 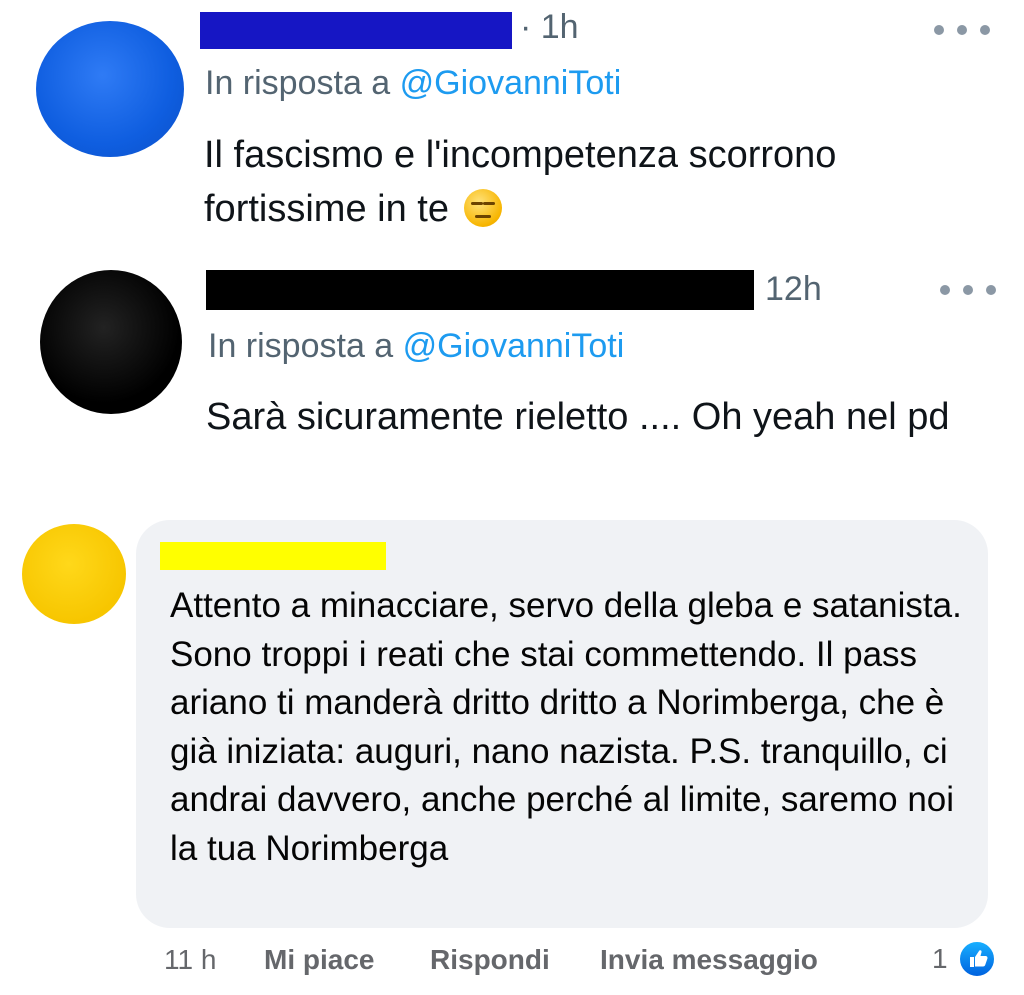 What do you see at coordinates (977, 959) in the screenshot?
I see `thumbs-up-icon` at bounding box center [977, 959].